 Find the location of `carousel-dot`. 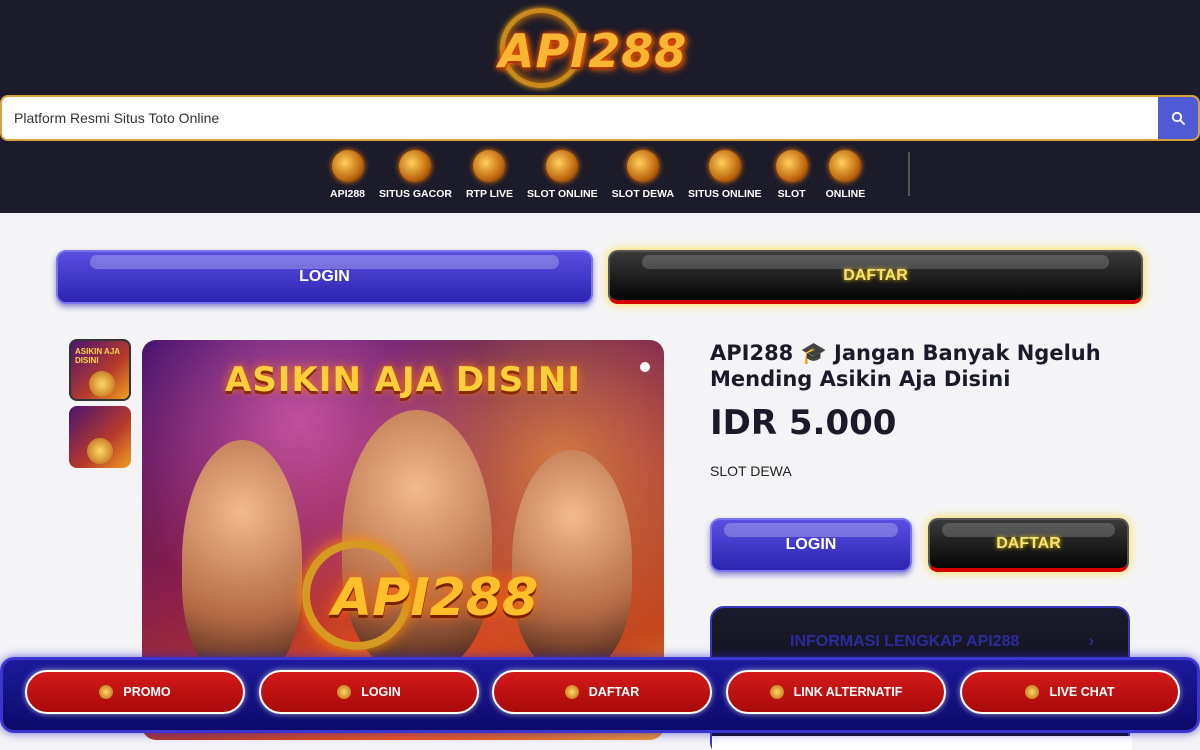

carousel-dot is located at coordinates (645, 367).